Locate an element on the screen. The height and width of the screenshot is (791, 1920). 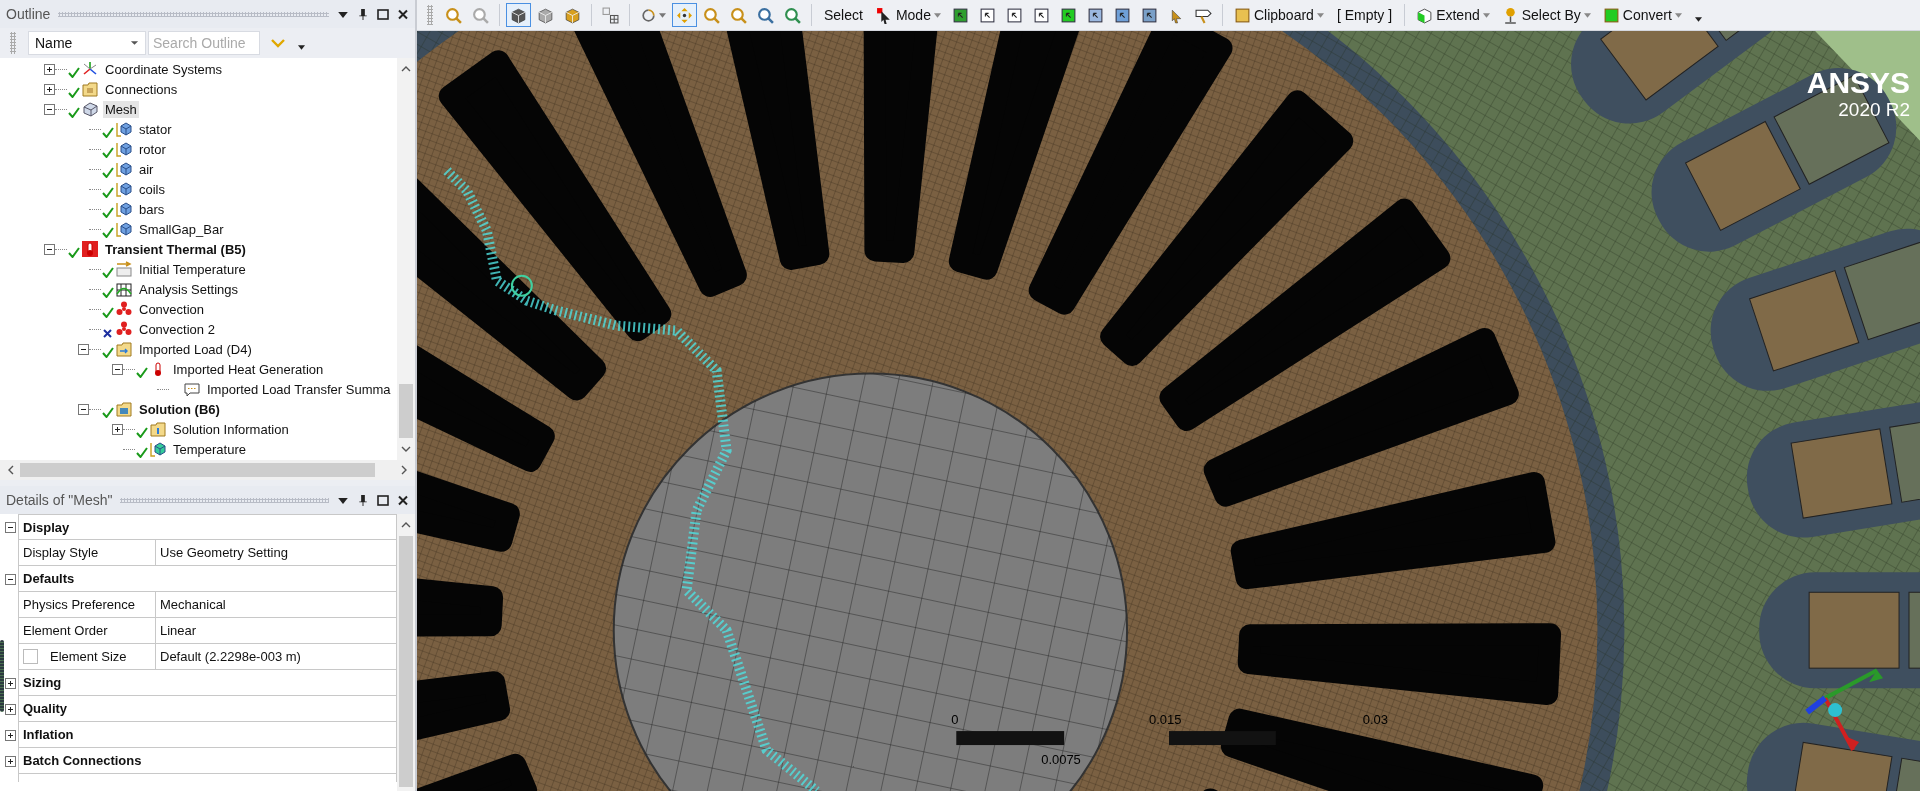
tree-item: Initial Temperature is located at coordinates (192, 269).